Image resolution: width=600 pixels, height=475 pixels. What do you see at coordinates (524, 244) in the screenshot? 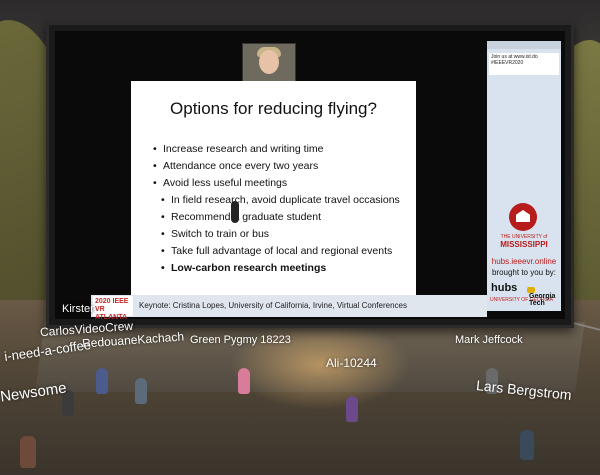
I see `university-label: MISSISSIPPI` at bounding box center [524, 244].